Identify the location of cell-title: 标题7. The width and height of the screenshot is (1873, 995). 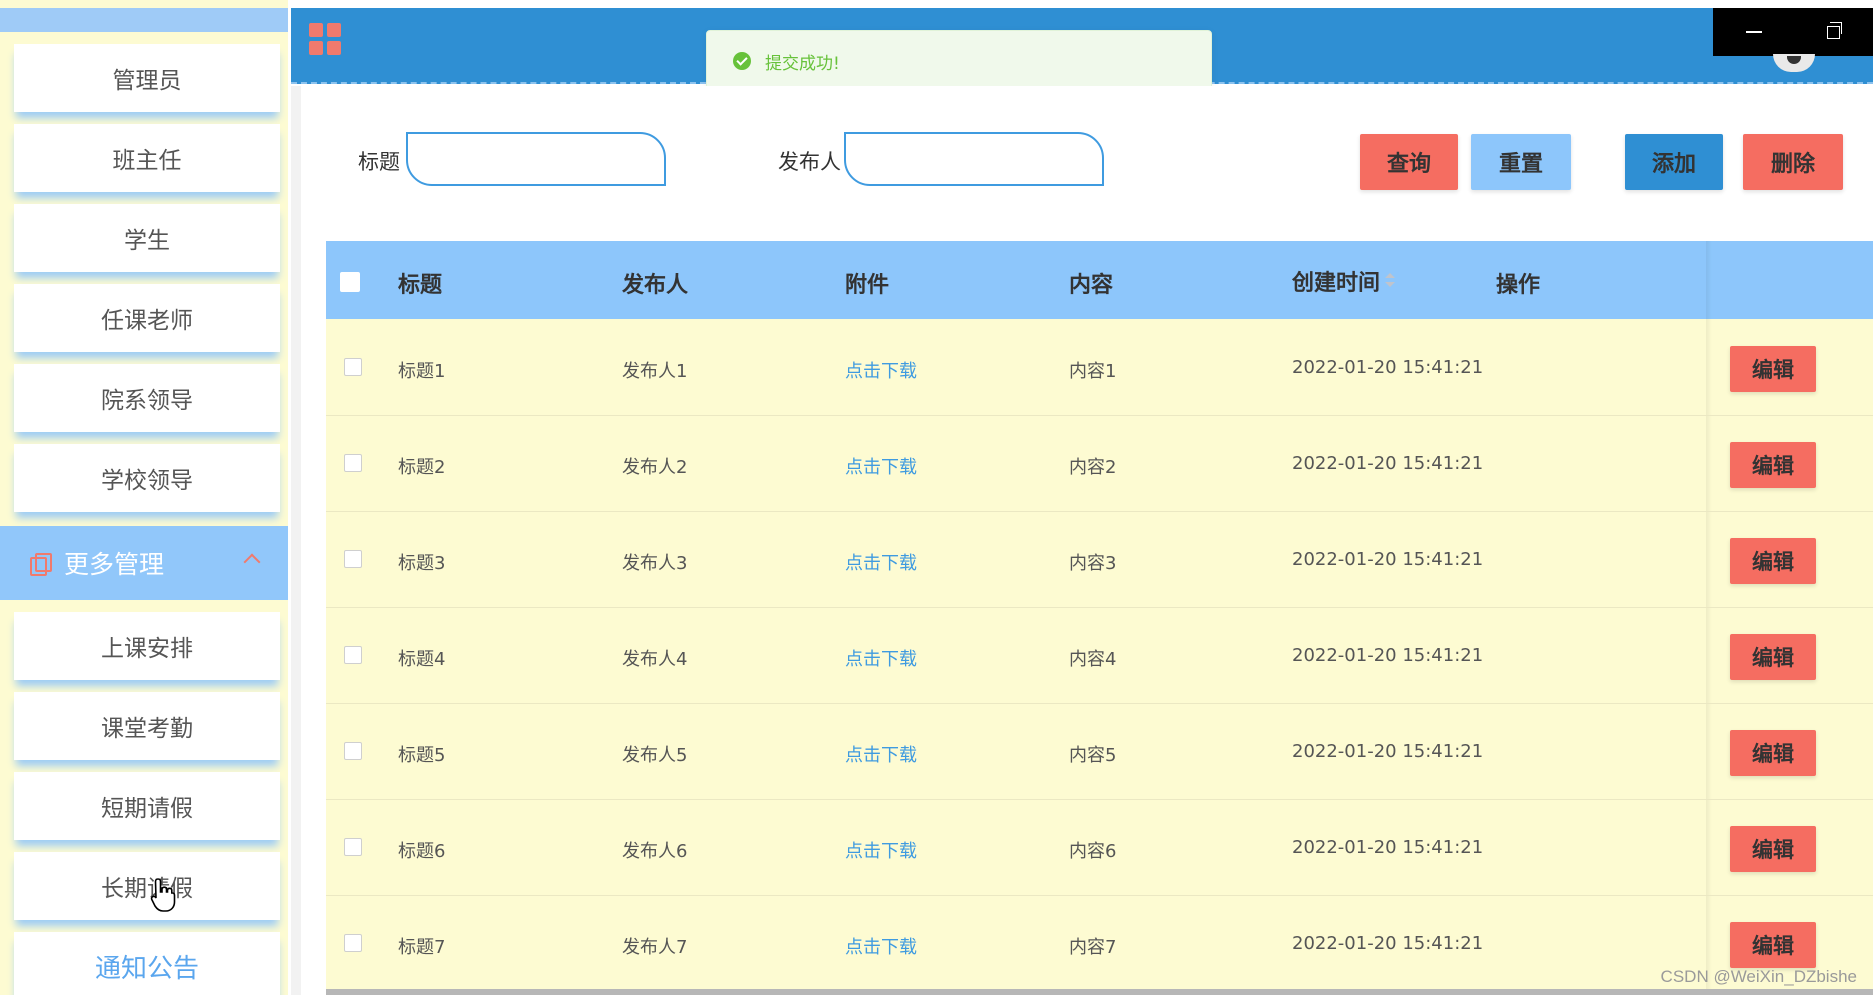
(422, 947).